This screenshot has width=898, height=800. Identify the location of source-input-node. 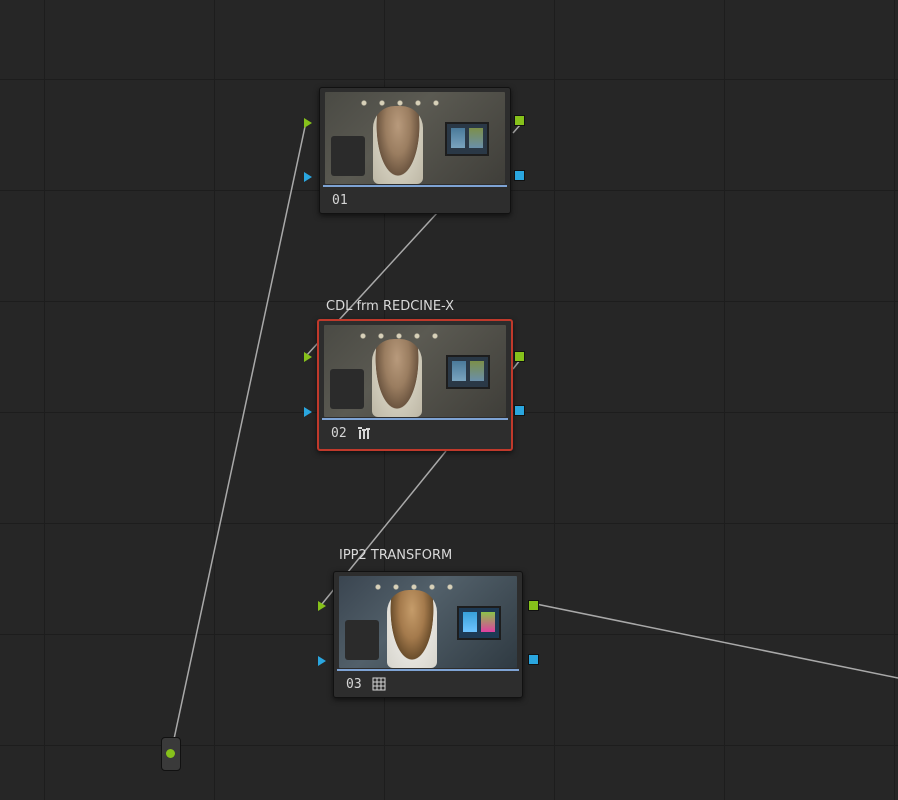
(171, 754).